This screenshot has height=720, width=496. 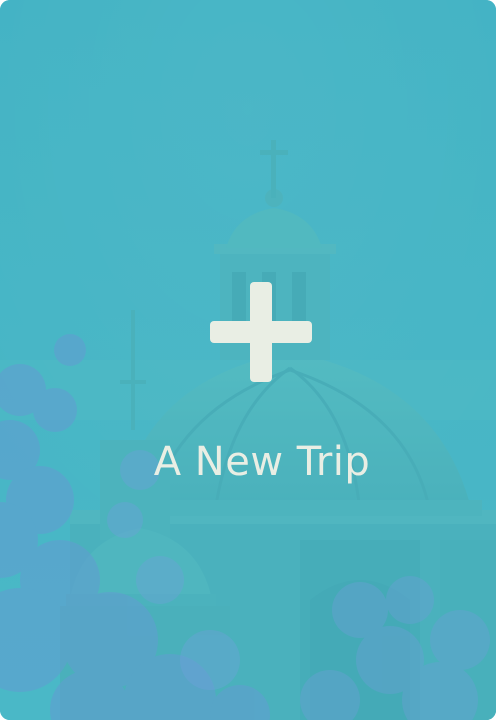 I want to click on plus-icon, so click(x=261, y=332).